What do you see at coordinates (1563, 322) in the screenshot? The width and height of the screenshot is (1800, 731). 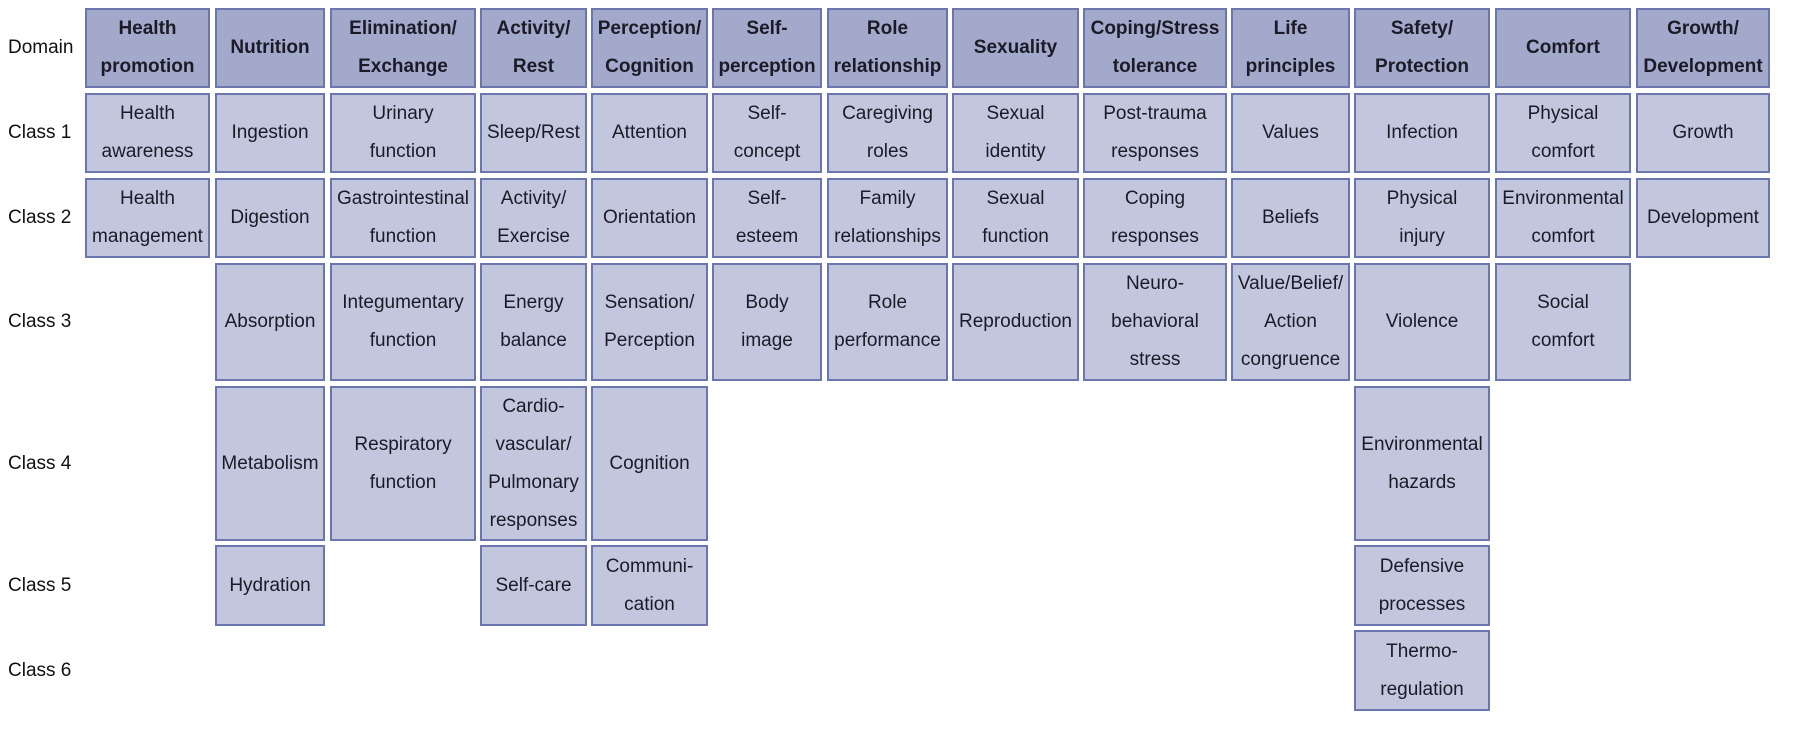 I see `class-cell: Social comfort` at bounding box center [1563, 322].